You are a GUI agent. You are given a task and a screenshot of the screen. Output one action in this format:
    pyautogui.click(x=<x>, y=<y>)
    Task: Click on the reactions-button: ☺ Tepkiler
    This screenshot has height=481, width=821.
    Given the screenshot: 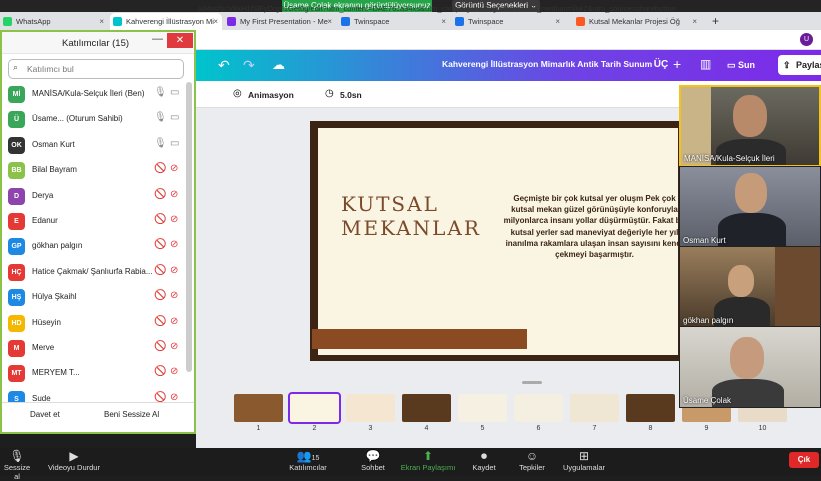 What is the action you would take?
    pyautogui.click(x=532, y=460)
    